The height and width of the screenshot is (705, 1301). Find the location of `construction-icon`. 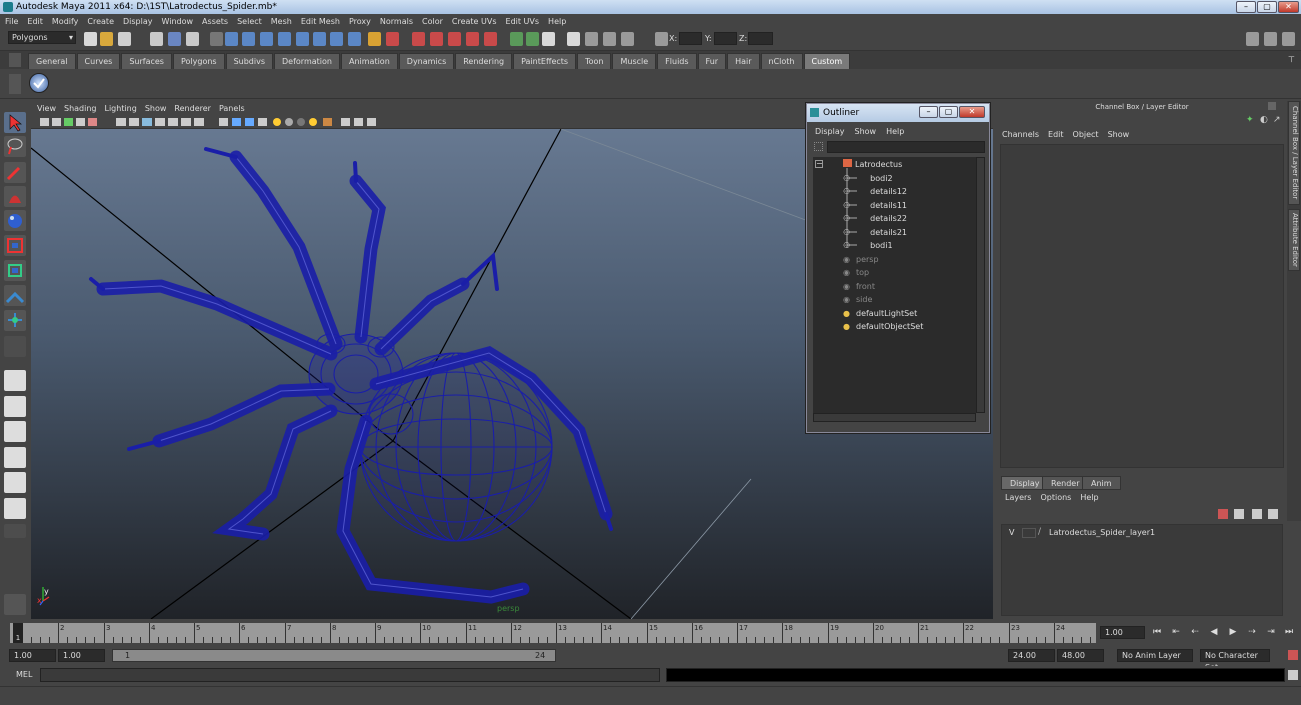

construction-icon is located at coordinates (374, 39).